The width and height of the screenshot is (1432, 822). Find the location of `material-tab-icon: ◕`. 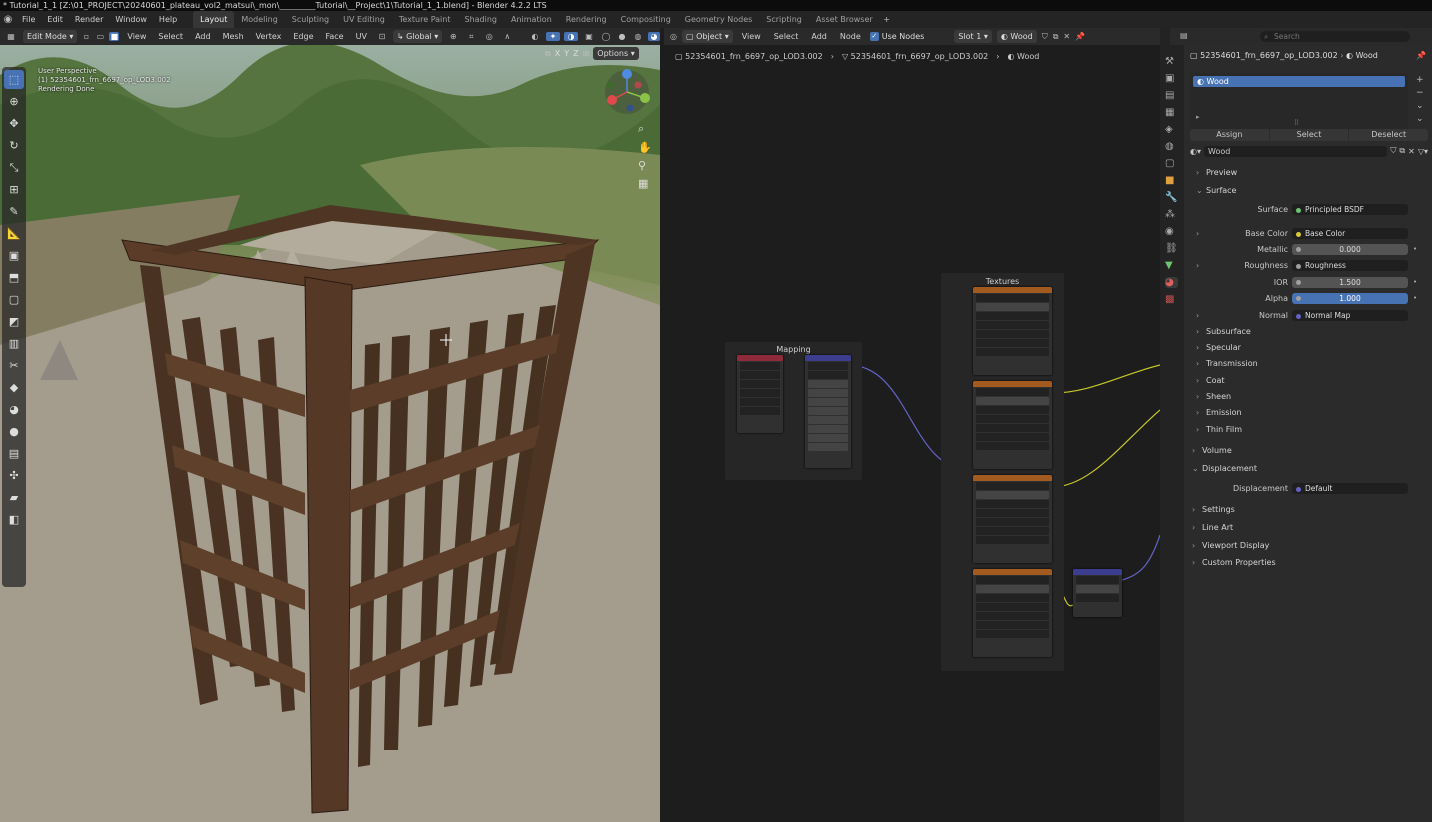

material-tab-icon: ◕ is located at coordinates (1171, 282).